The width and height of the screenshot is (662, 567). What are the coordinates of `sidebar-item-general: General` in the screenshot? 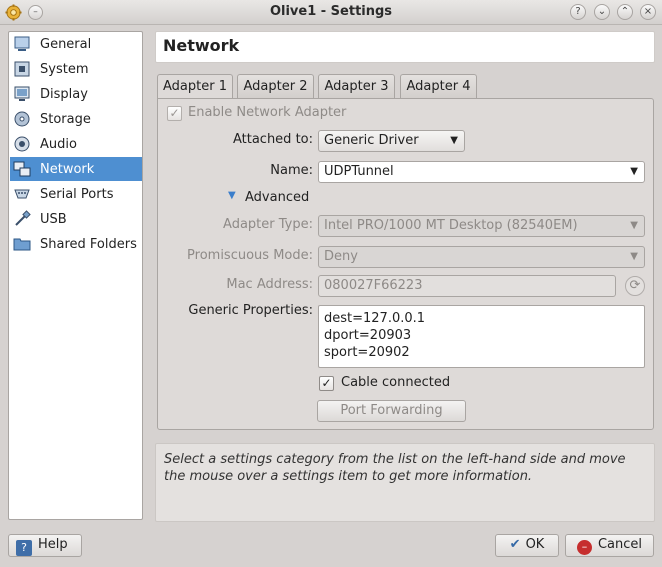 It's located at (76, 44).